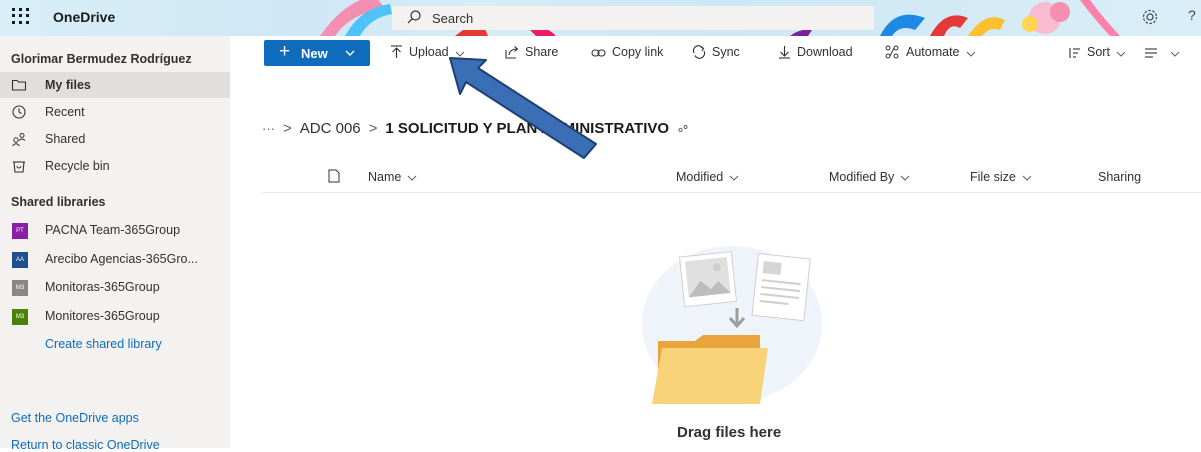 The image size is (1201, 452). Describe the element at coordinates (19, 140) in the screenshot. I see `people-icon` at that location.